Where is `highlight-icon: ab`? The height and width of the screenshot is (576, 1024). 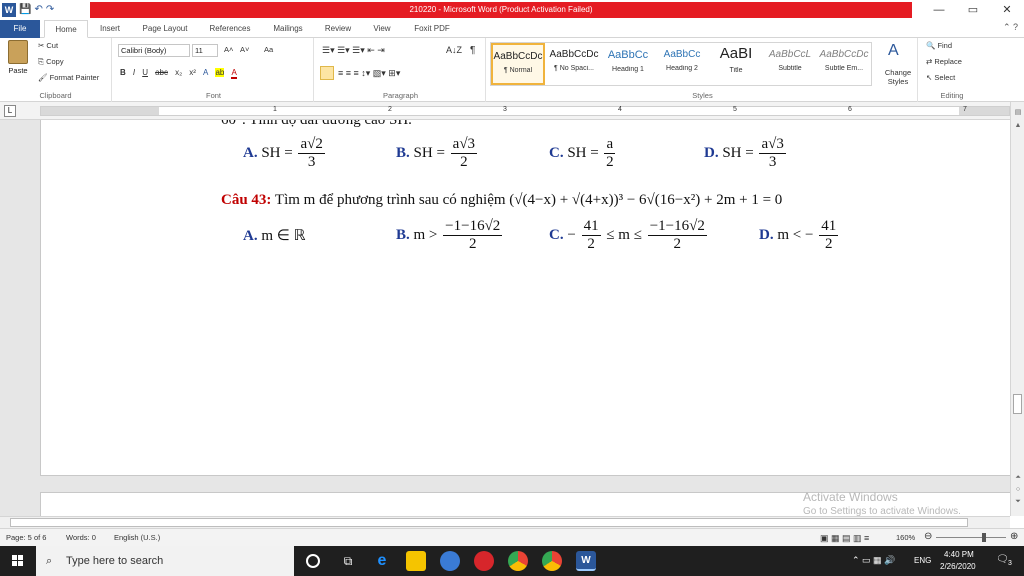
highlight-icon: ab is located at coordinates (220, 72).